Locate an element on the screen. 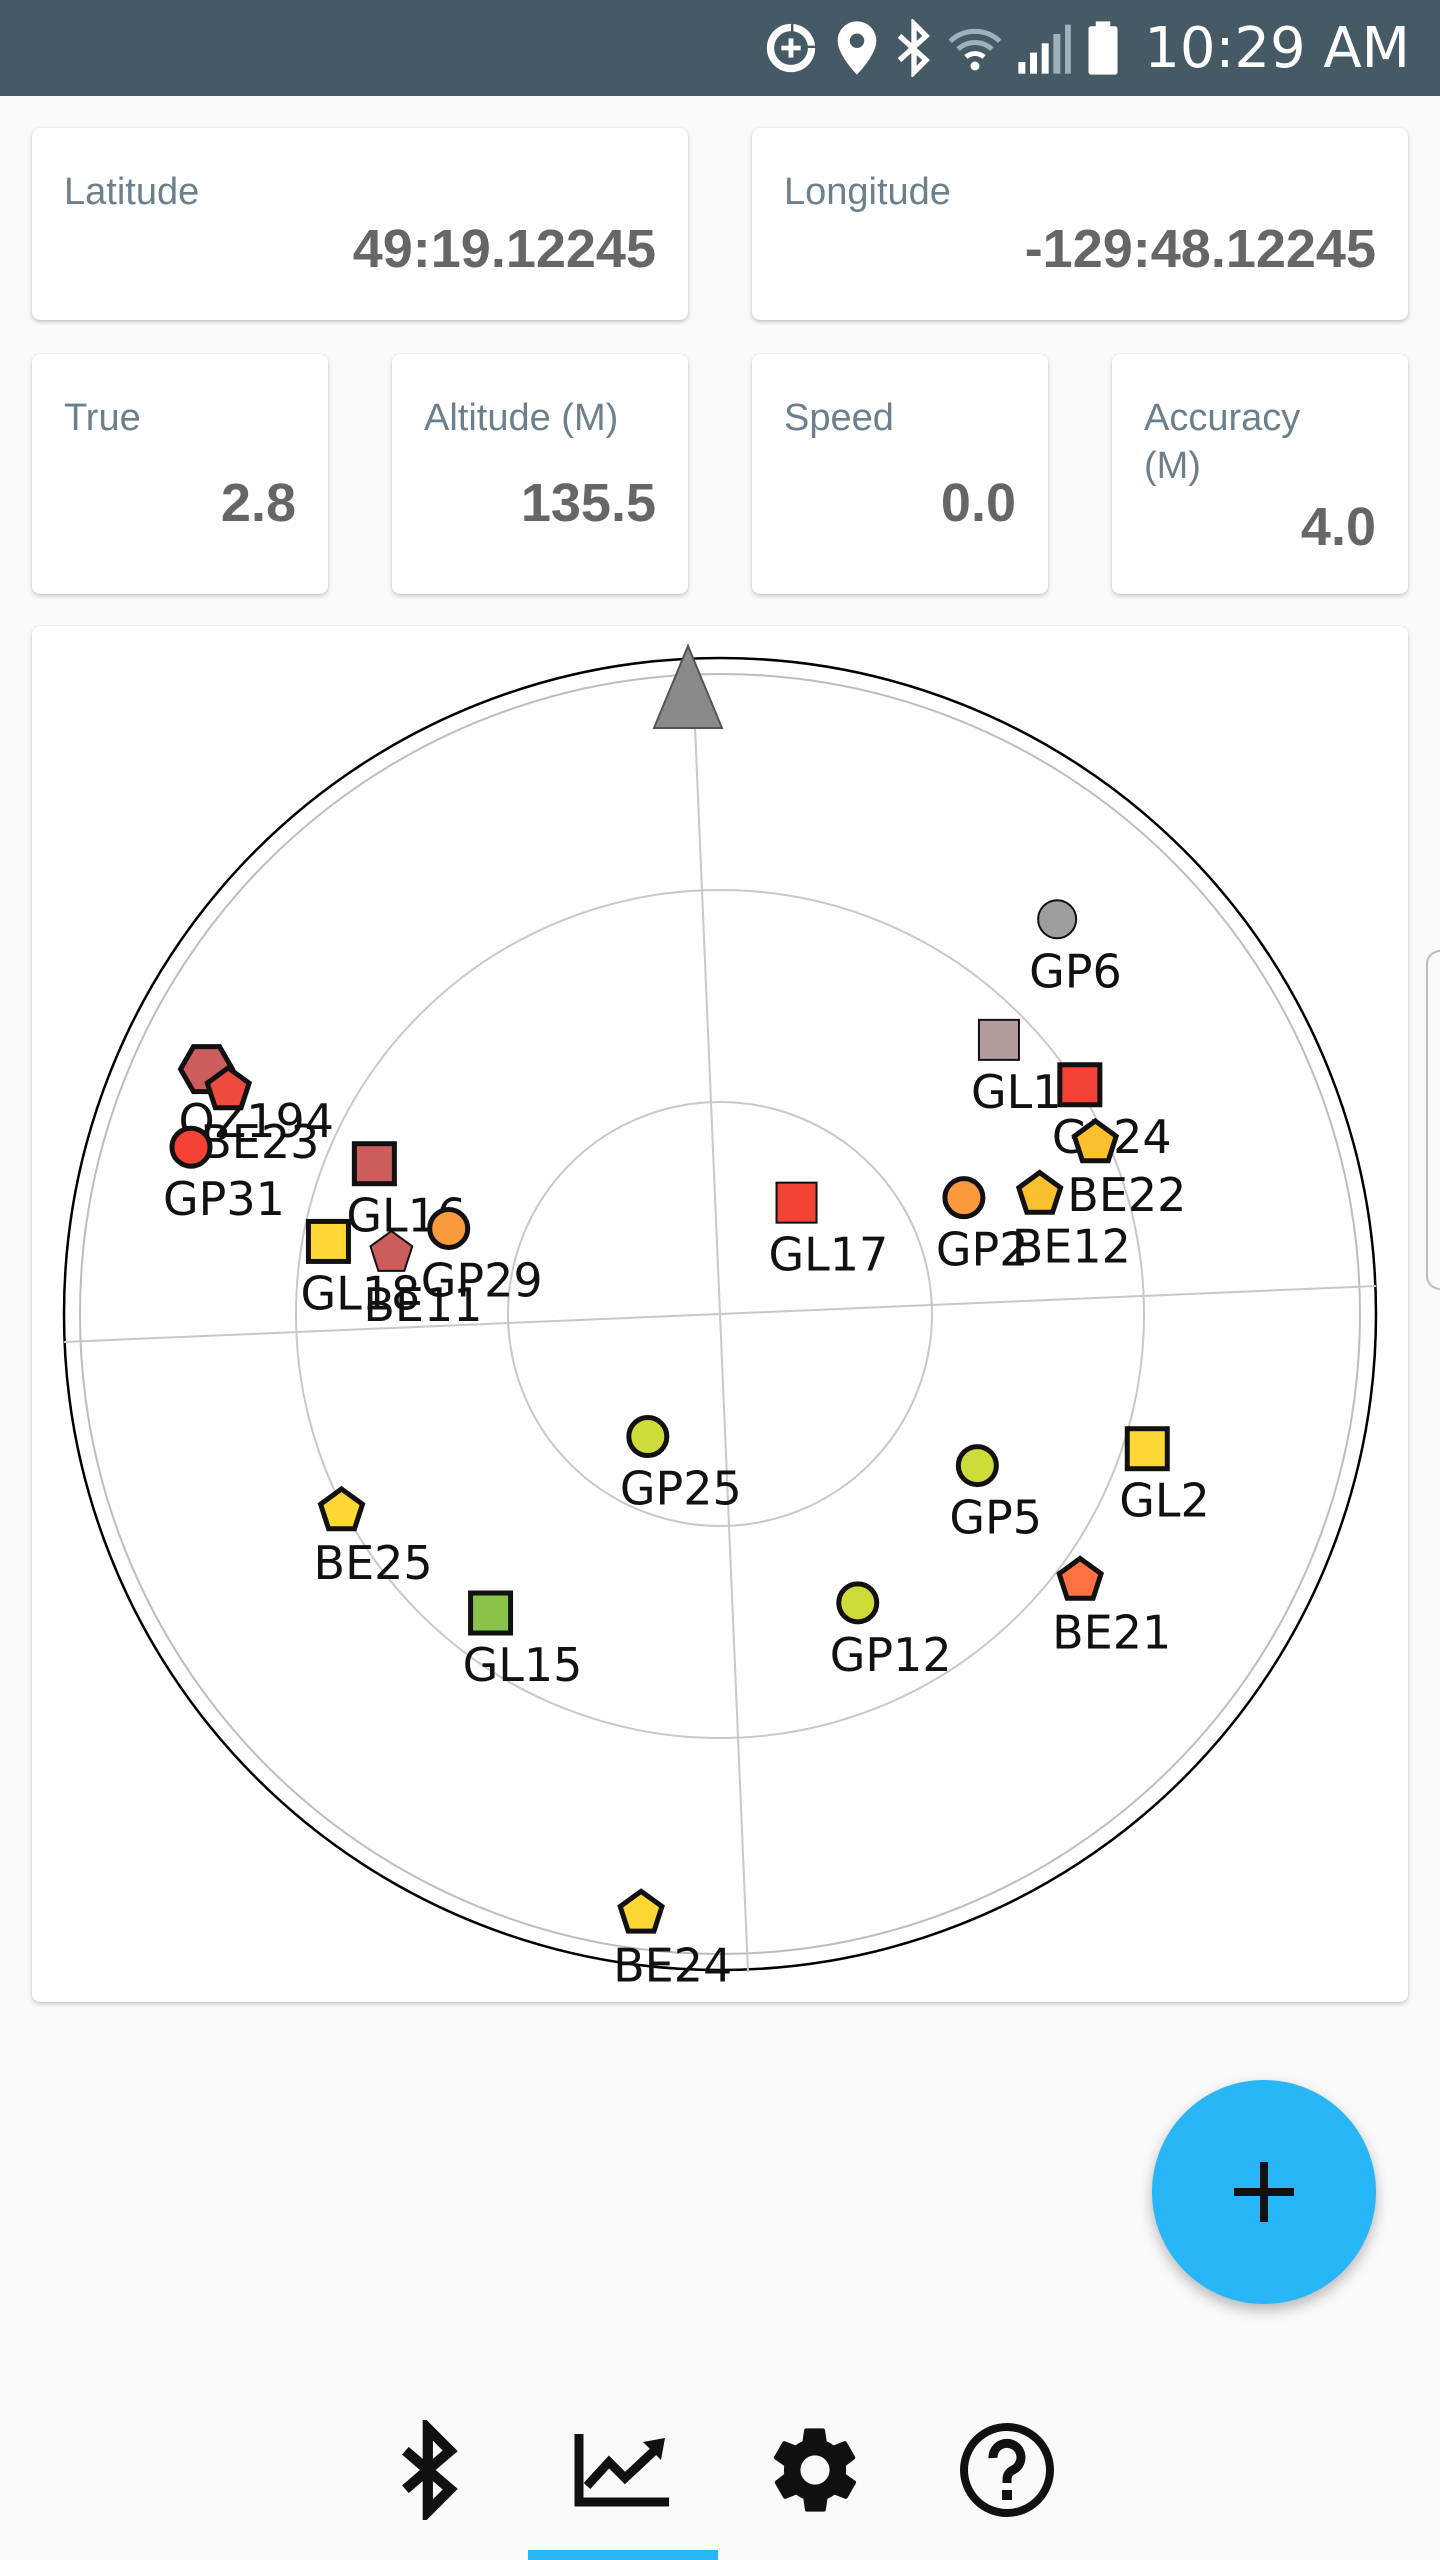  status-icons: 10:29 AM is located at coordinates (1086, 48).